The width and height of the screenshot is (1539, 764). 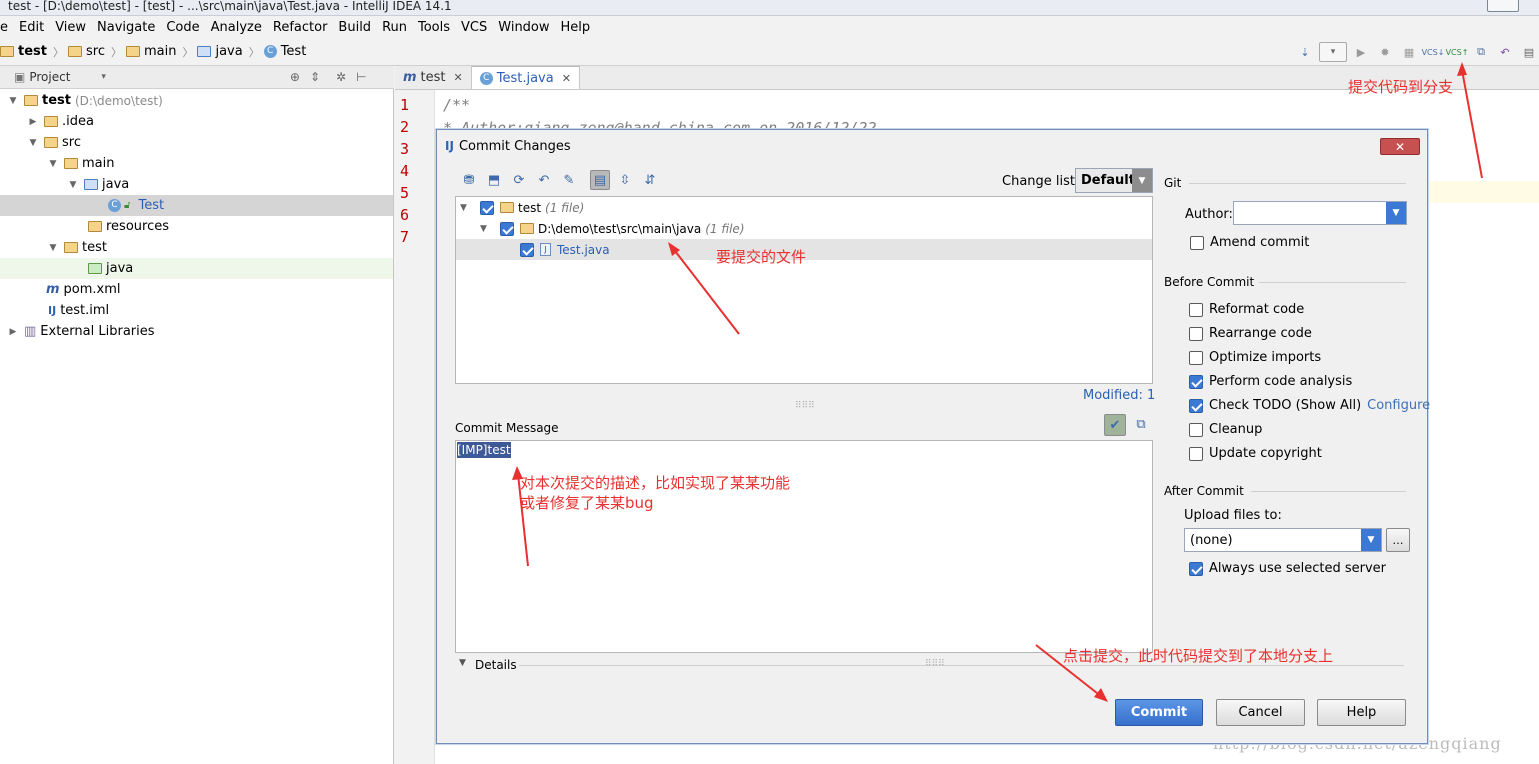 I want to click on arrow-to-vcs-commit, so click(x=1472, y=124).